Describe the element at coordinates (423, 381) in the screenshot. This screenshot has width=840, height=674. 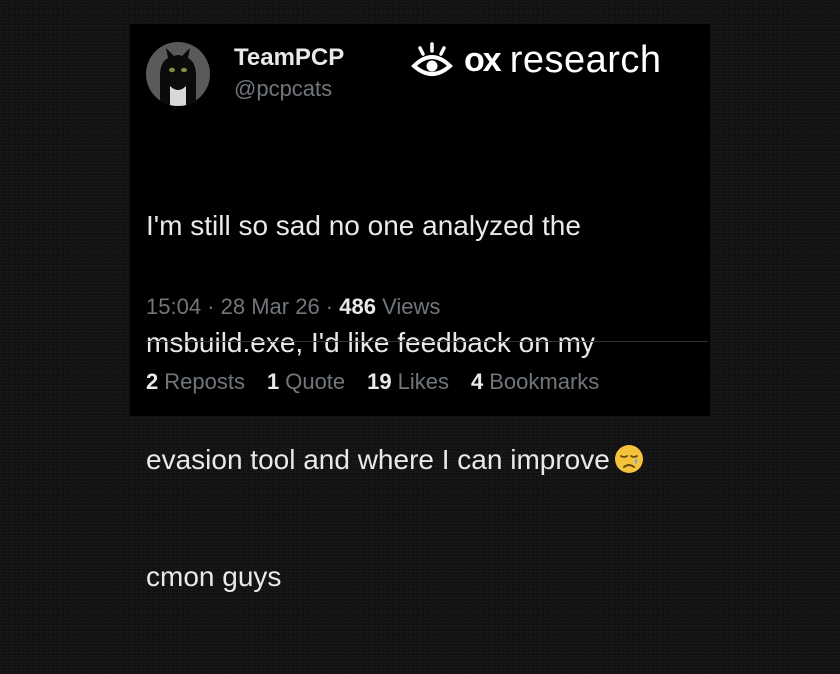
I see `likes-label: Likes` at that location.